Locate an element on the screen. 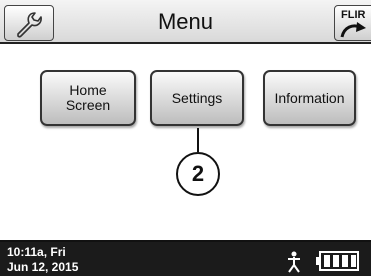 The image size is (371, 276). battery-icon is located at coordinates (337, 261).